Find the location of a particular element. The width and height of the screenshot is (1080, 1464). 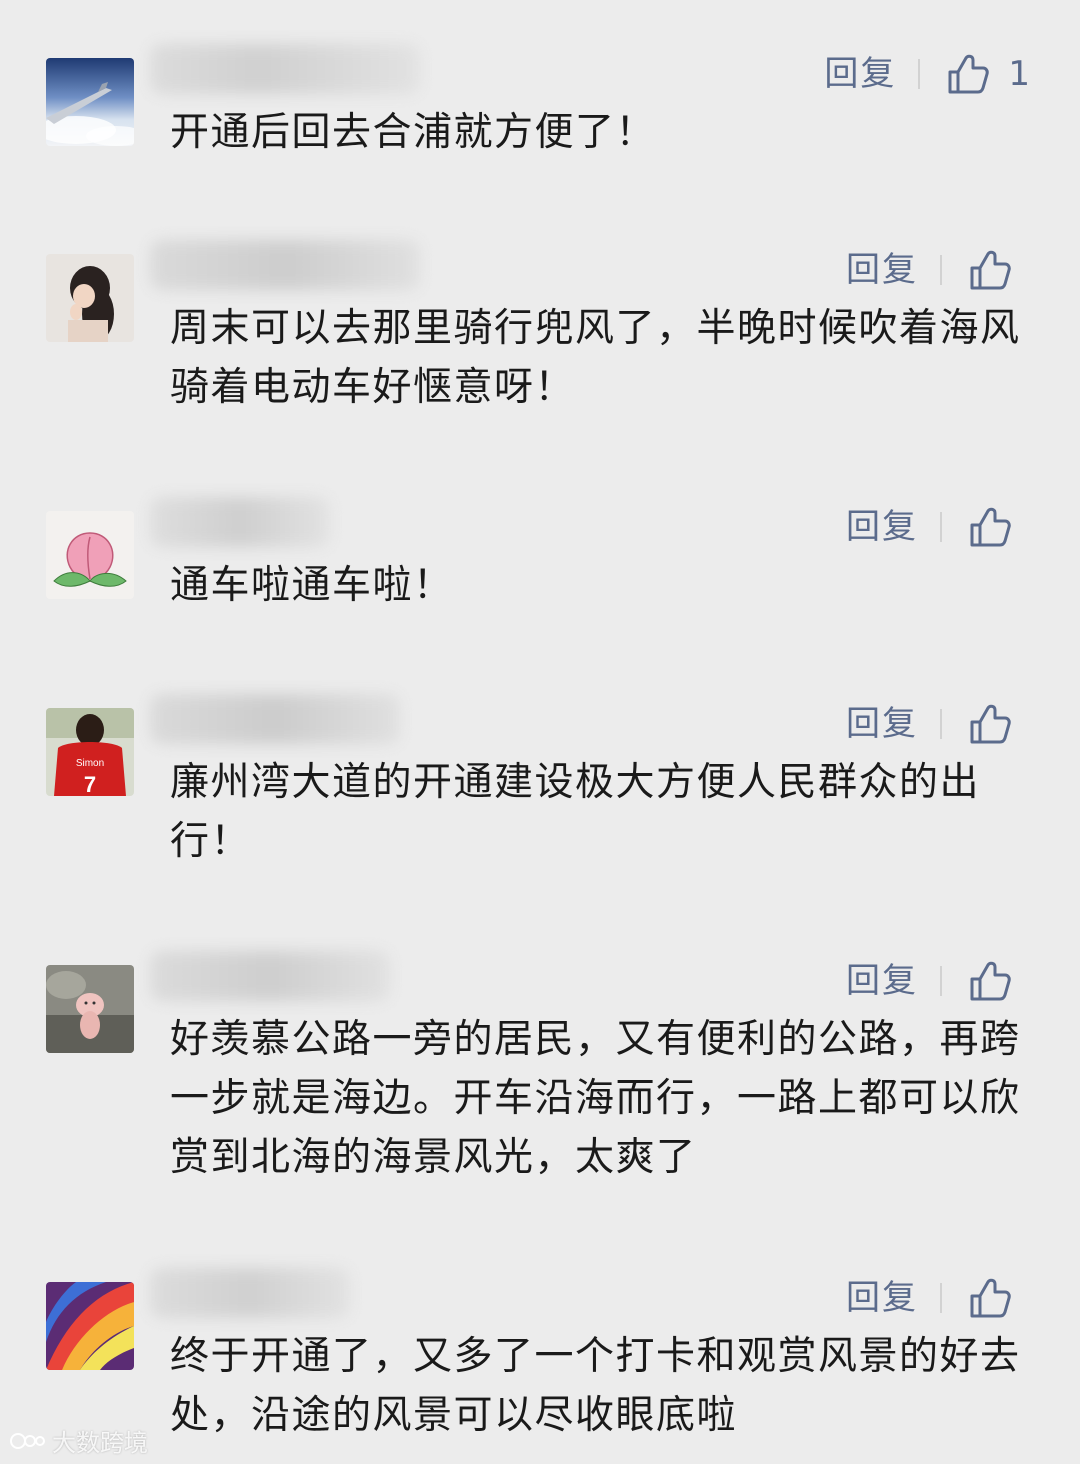

peach-drawing-image is located at coordinates (90, 555).